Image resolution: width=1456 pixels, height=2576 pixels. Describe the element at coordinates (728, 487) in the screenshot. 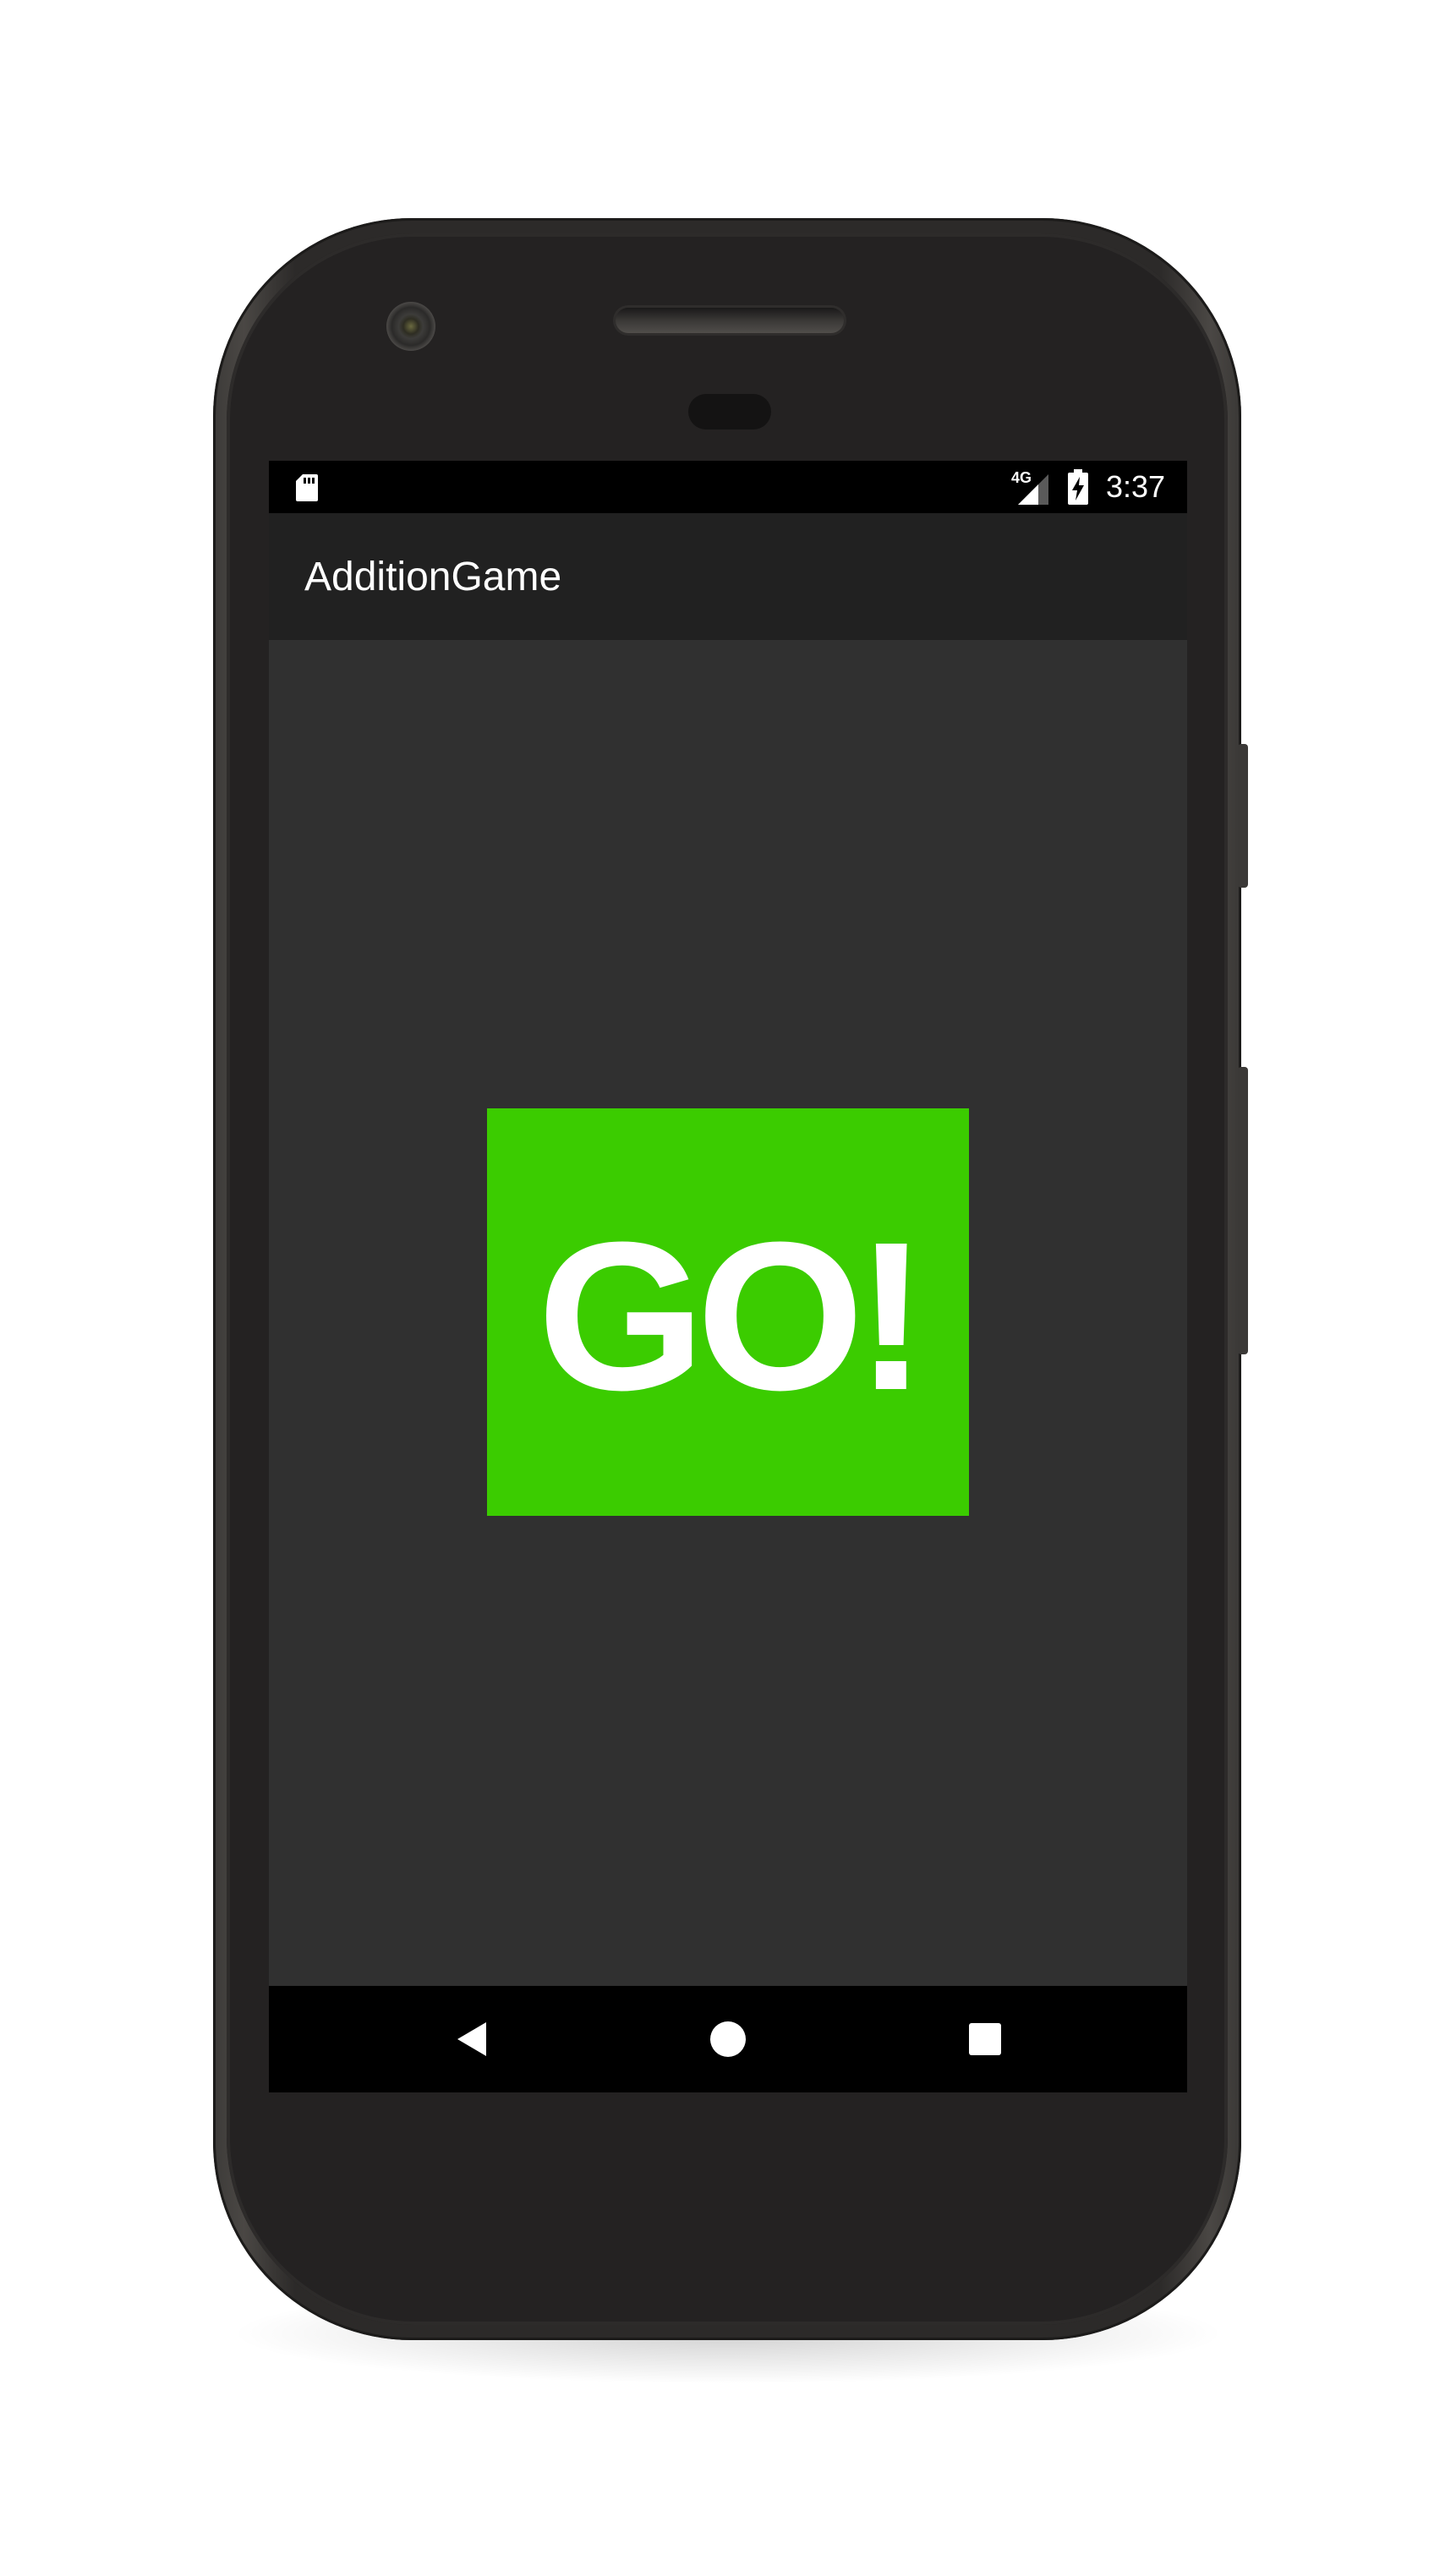

I see `status-bar: 4G 3:37` at that location.